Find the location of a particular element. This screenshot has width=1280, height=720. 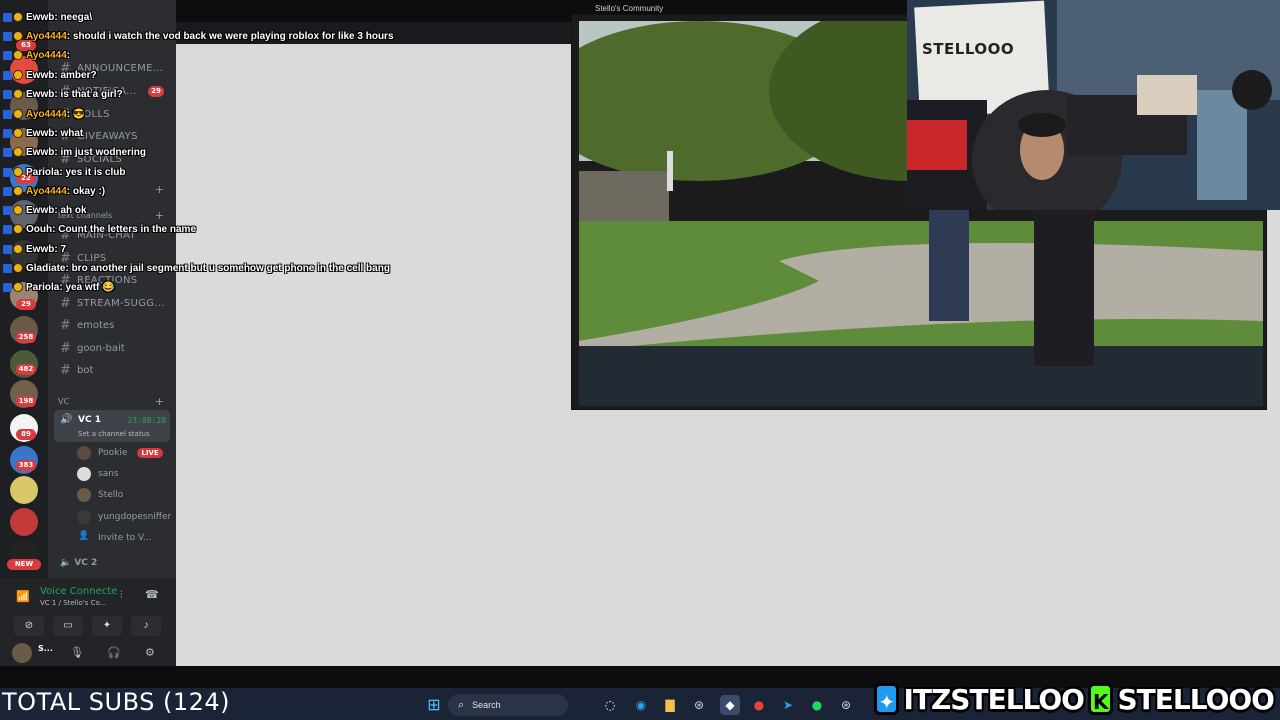

webcam-scene is located at coordinates (1093, 105).